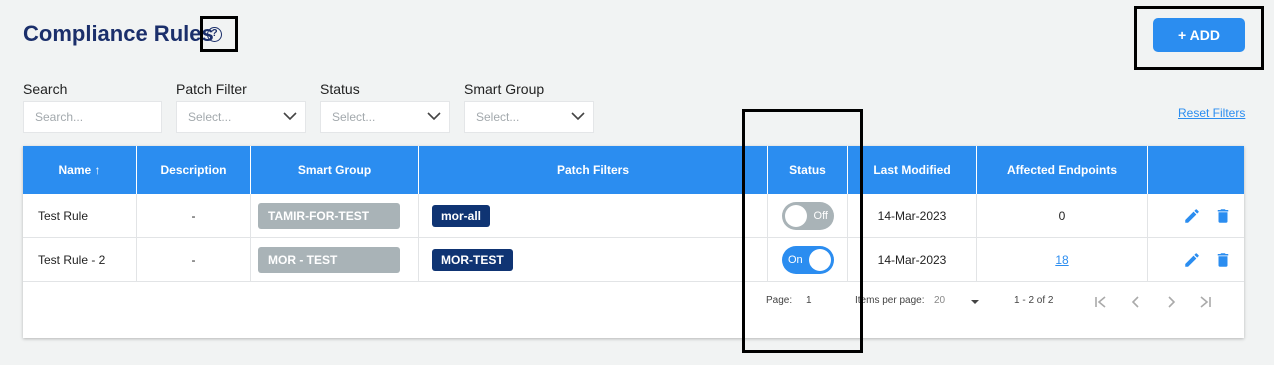 The width and height of the screenshot is (1274, 365). I want to click on column-header-description: Description, so click(194, 170).